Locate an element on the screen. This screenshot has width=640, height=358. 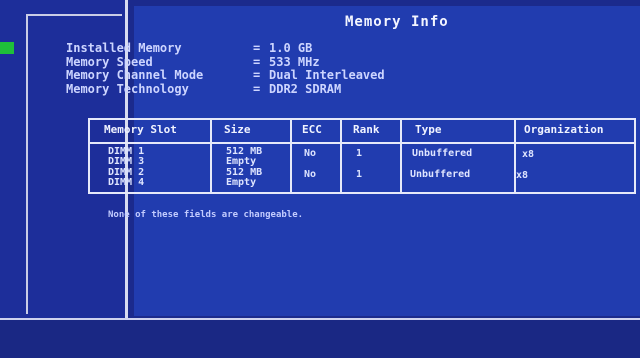
info-label: Installed Memory is located at coordinates (124, 48).